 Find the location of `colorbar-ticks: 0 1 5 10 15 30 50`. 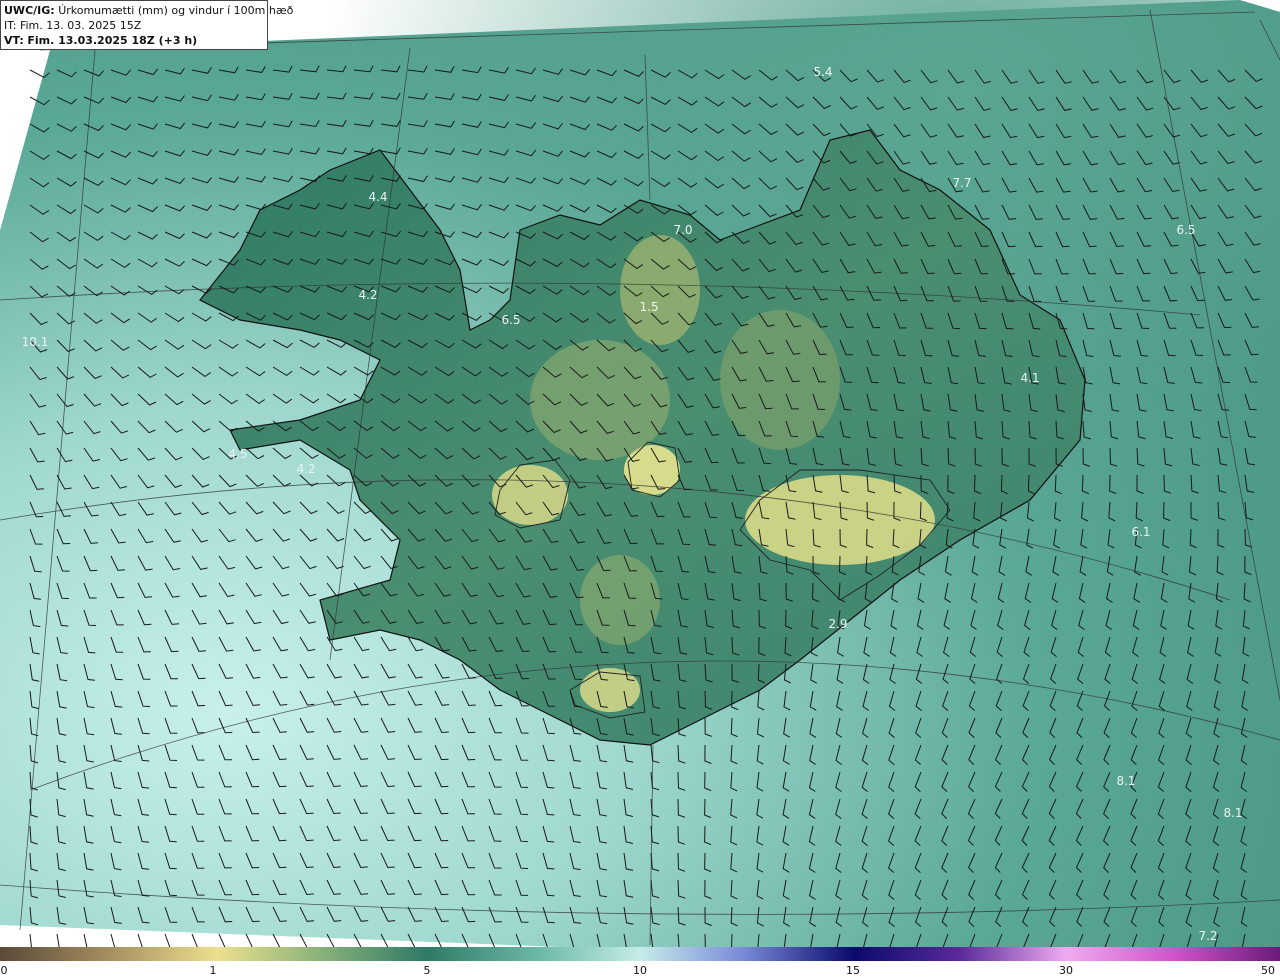

colorbar-ticks: 0 1 5 10 15 30 50 is located at coordinates (640, 969).